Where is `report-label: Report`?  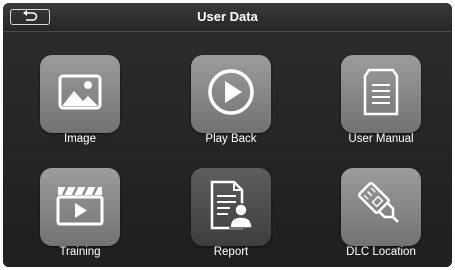
report-label: Report is located at coordinates (231, 252).